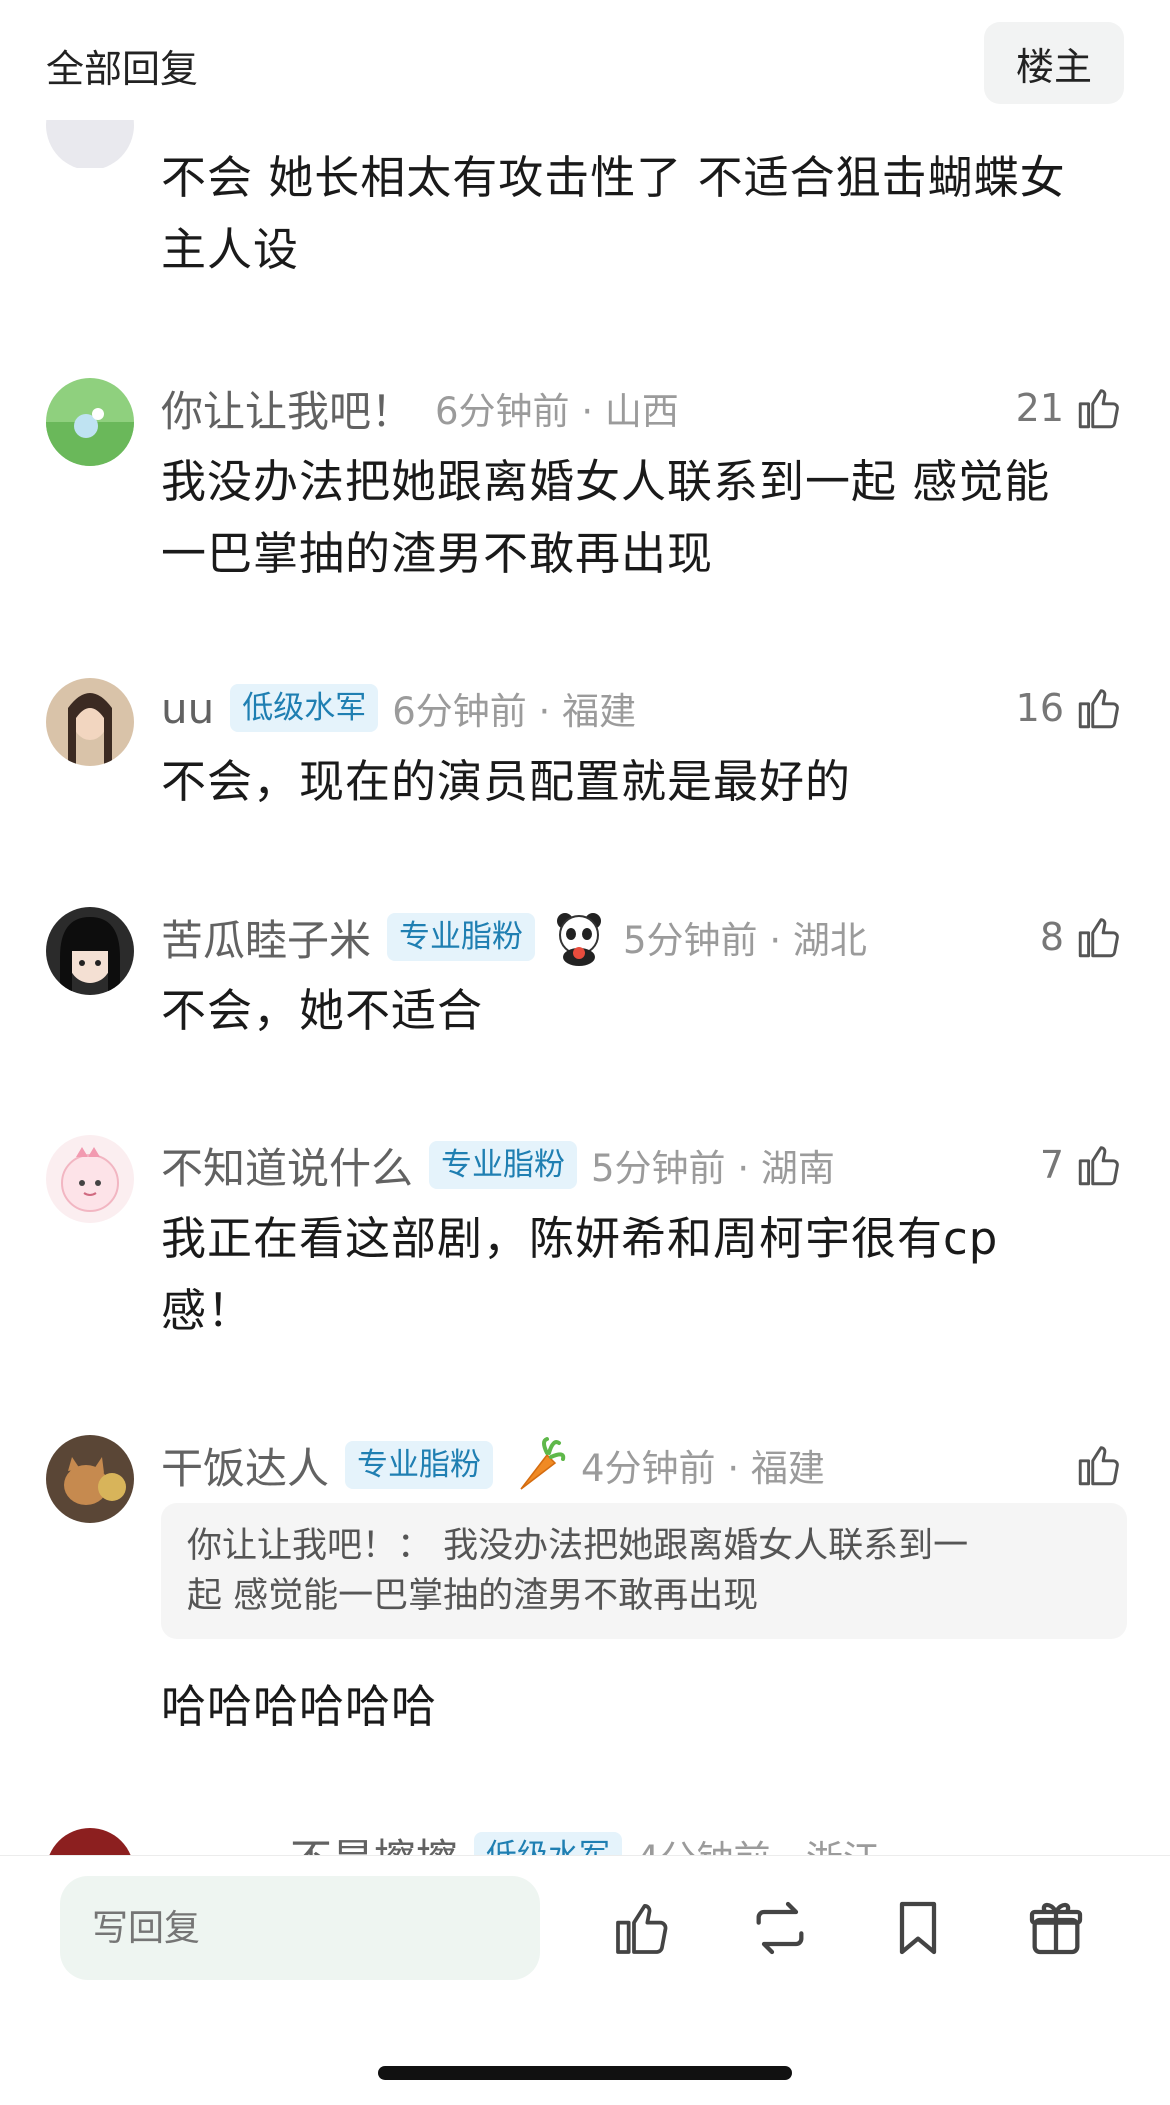 The width and height of the screenshot is (1170, 2105). Describe the element at coordinates (713, 1168) in the screenshot. I see `timestamp-location: 5分钟前 · 湖南` at that location.